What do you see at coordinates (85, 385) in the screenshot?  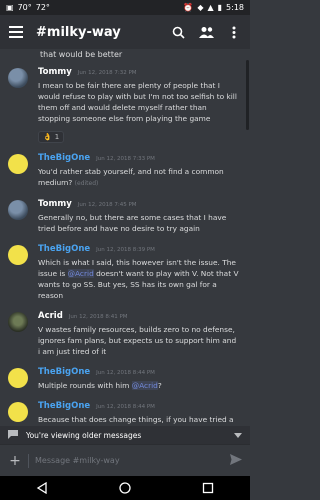 I see `message-body-pre: Multiple rounds with him` at bounding box center [85, 385].